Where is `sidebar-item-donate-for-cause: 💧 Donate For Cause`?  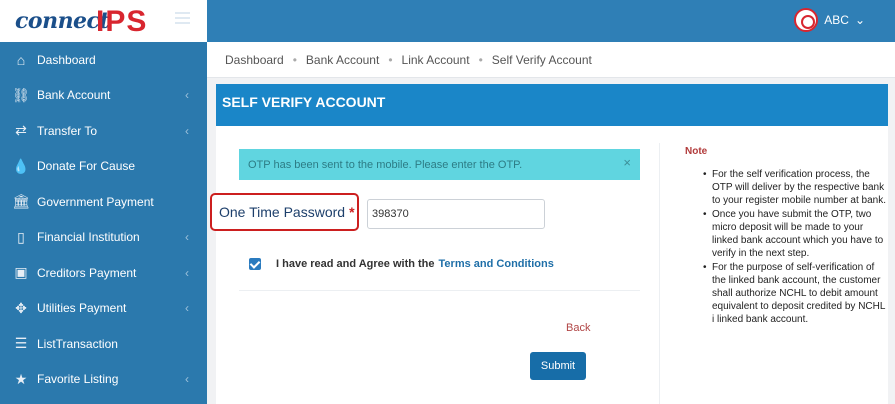 sidebar-item-donate-for-cause: 💧 Donate For Cause is located at coordinates (103, 167).